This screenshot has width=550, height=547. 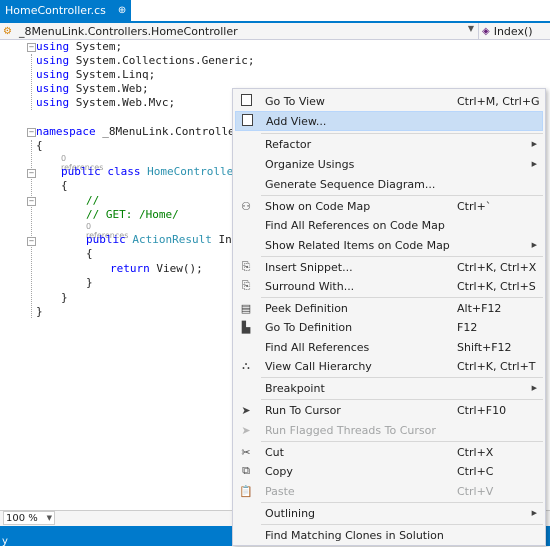 What do you see at coordinates (122, 10) in the screenshot?
I see `pin-icon: ⊕` at bounding box center [122, 10].